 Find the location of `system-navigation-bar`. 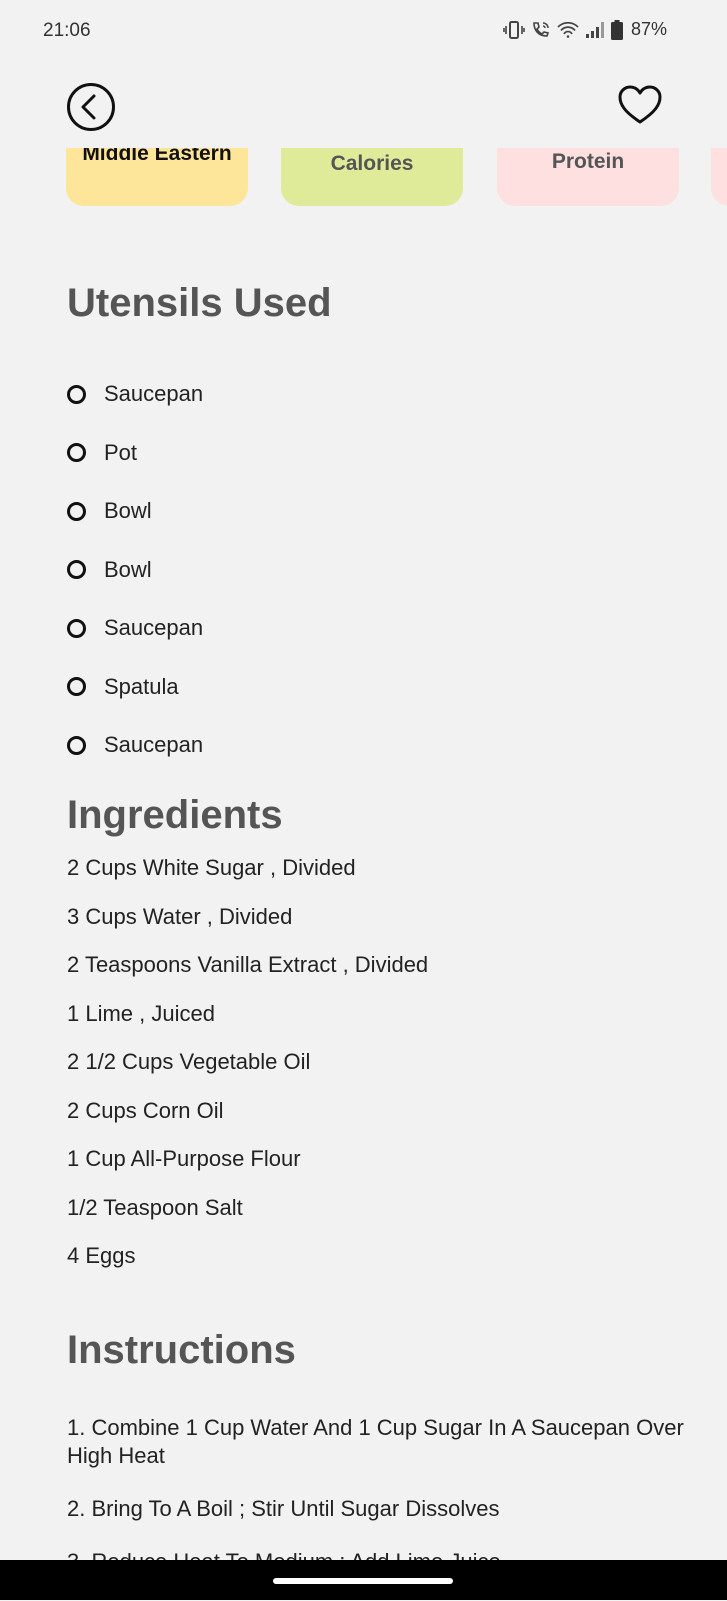

system-navigation-bar is located at coordinates (363, 1580).